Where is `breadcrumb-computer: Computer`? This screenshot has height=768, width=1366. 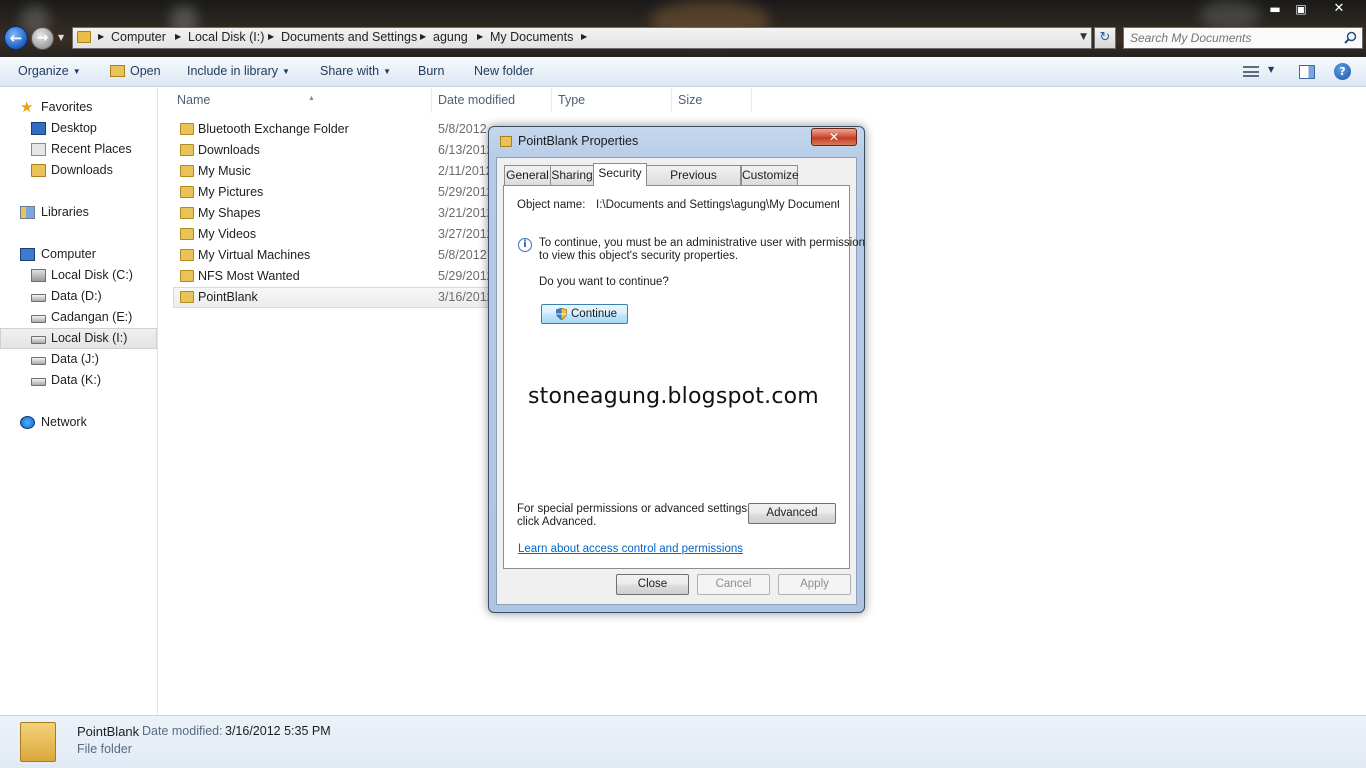
breadcrumb-computer: Computer is located at coordinates (138, 37).